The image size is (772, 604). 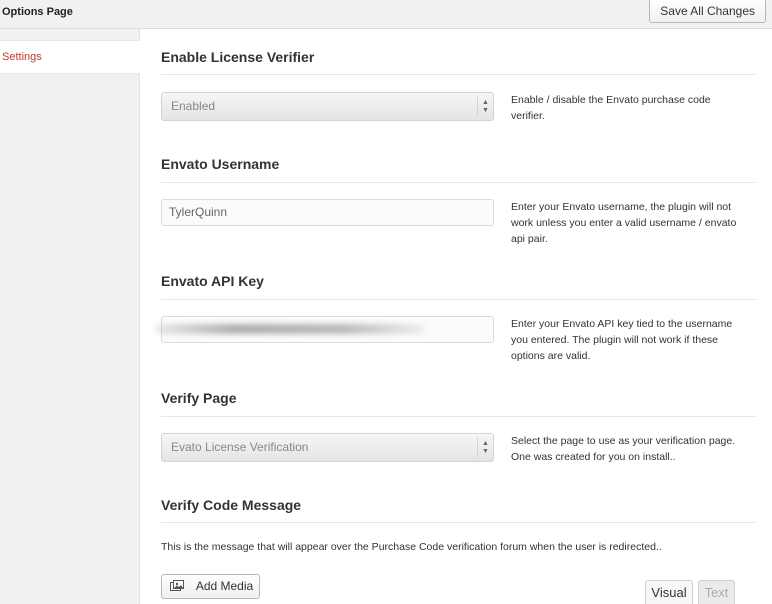 I want to click on username-value: TylerQuinn, so click(x=198, y=212).